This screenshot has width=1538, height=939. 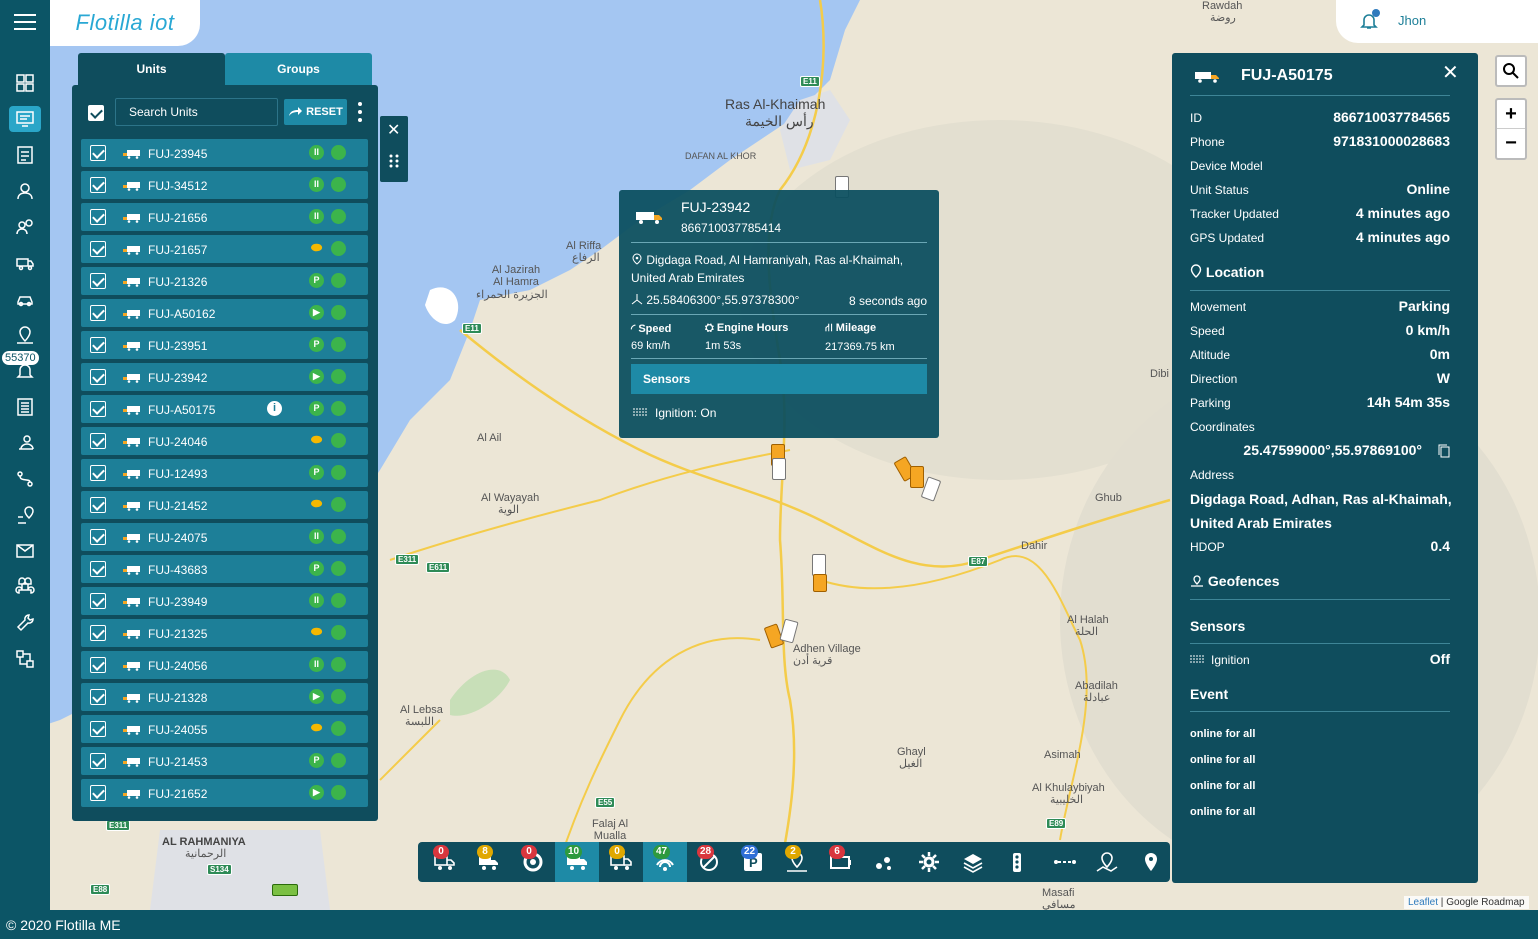 I want to click on mail-icon, so click(x=25, y=551).